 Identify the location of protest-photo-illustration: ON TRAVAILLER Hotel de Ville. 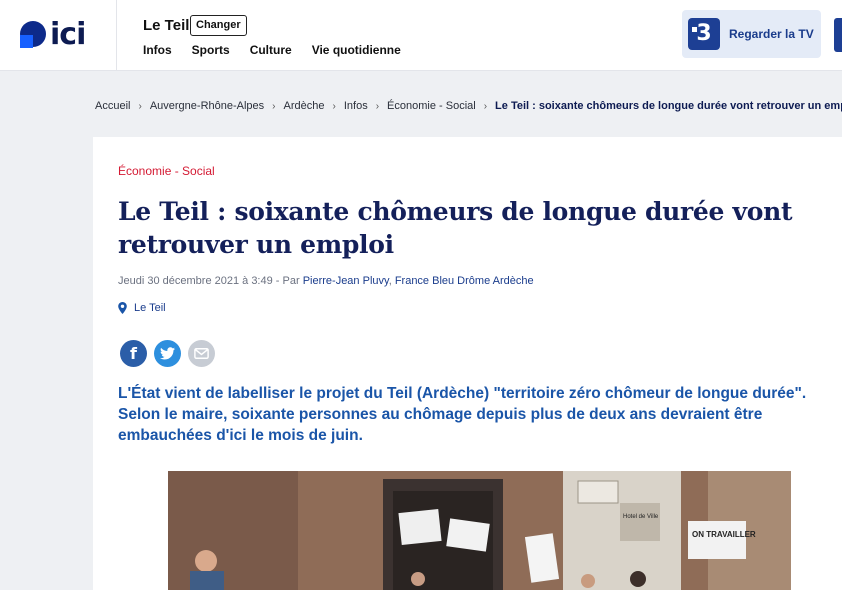
(479, 530).